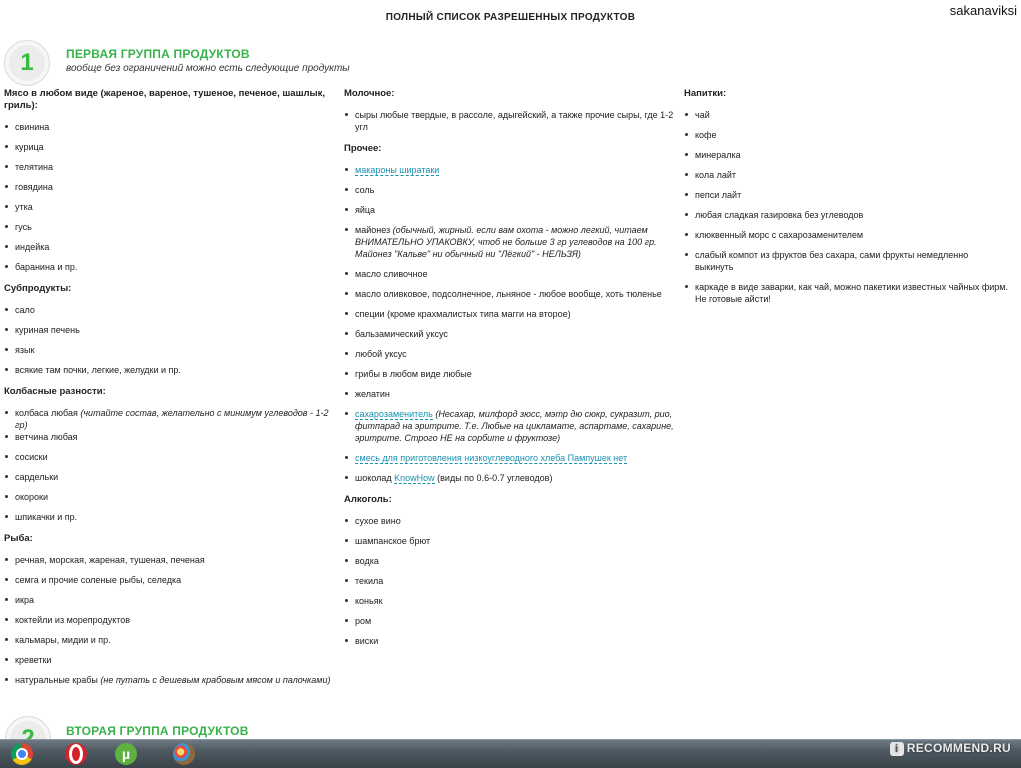  Describe the element at coordinates (169, 187) in the screenshot. I see `list-item: говядина` at that location.